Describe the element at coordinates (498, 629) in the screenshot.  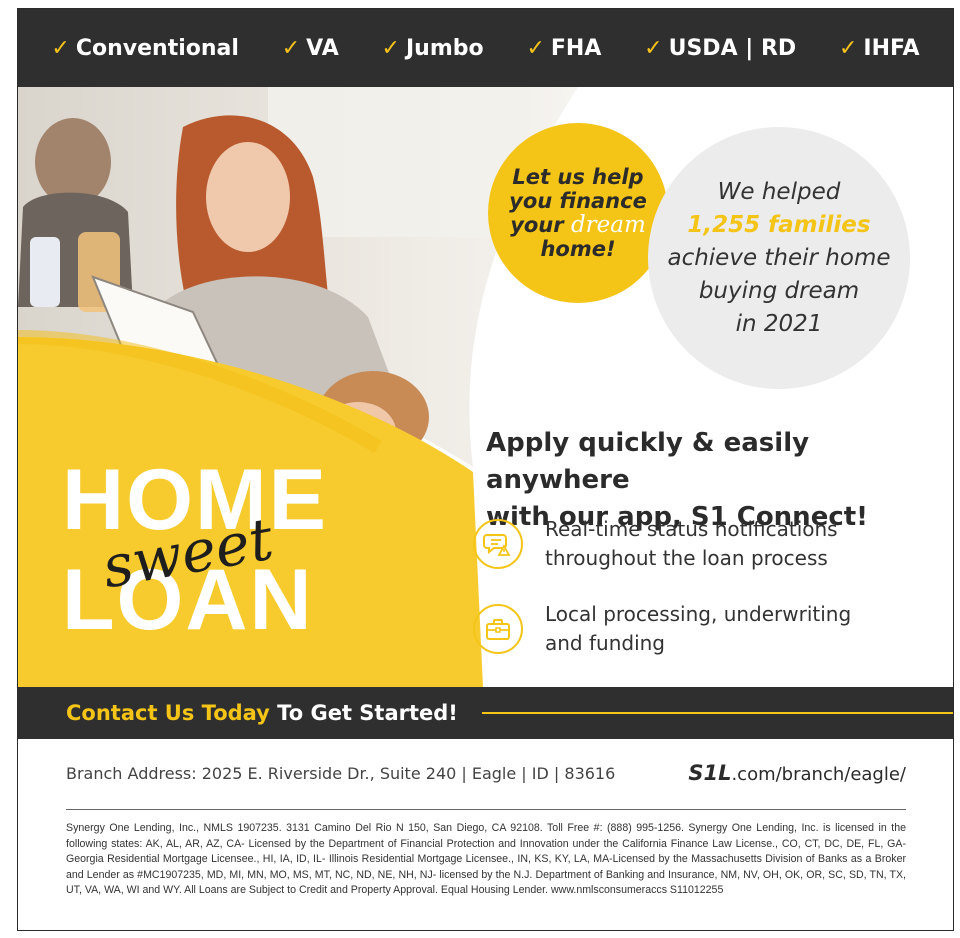
I see `briefcase-icon` at that location.